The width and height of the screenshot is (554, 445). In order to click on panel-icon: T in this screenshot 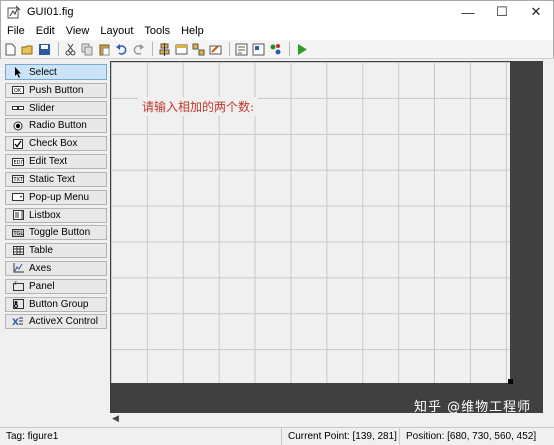, I will do `click(18, 286)`.